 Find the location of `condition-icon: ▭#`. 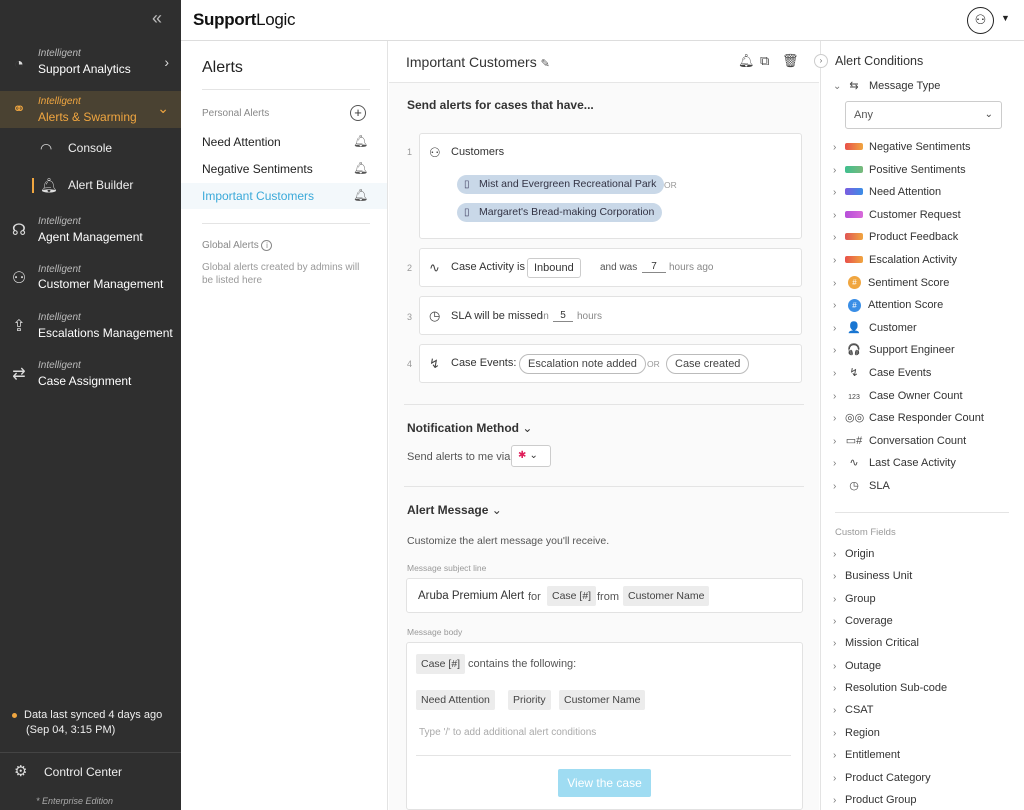

condition-icon: ▭# is located at coordinates (854, 440).